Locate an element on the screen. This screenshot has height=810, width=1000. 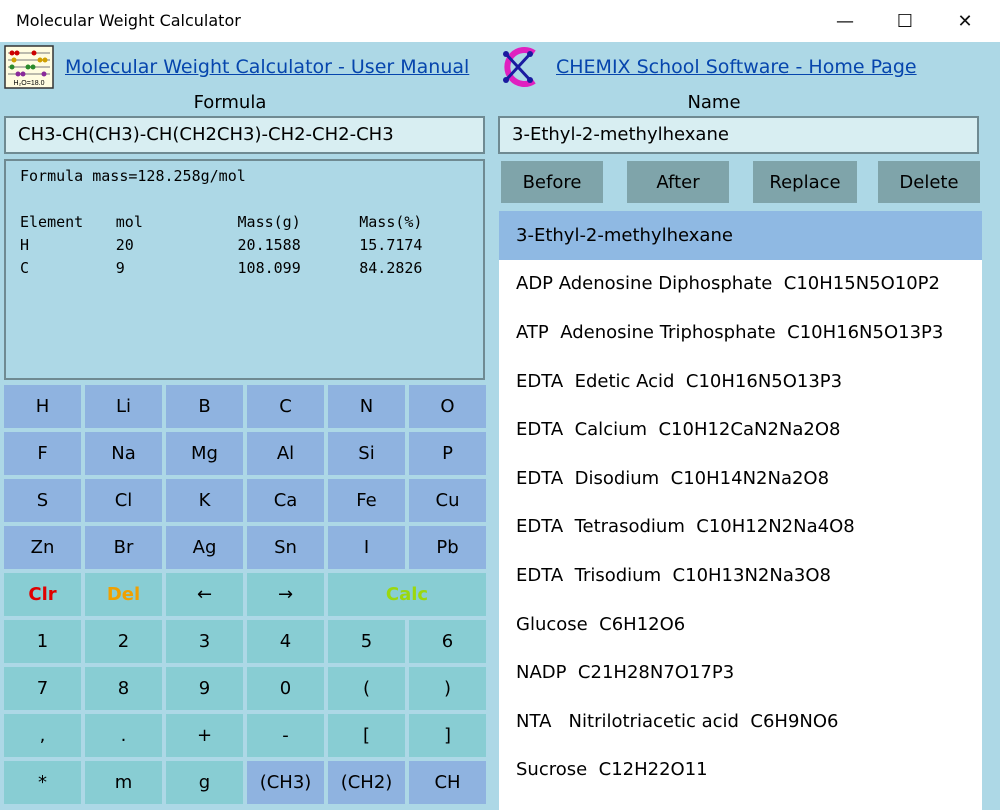
key-element-si: Si is located at coordinates (366, 453).